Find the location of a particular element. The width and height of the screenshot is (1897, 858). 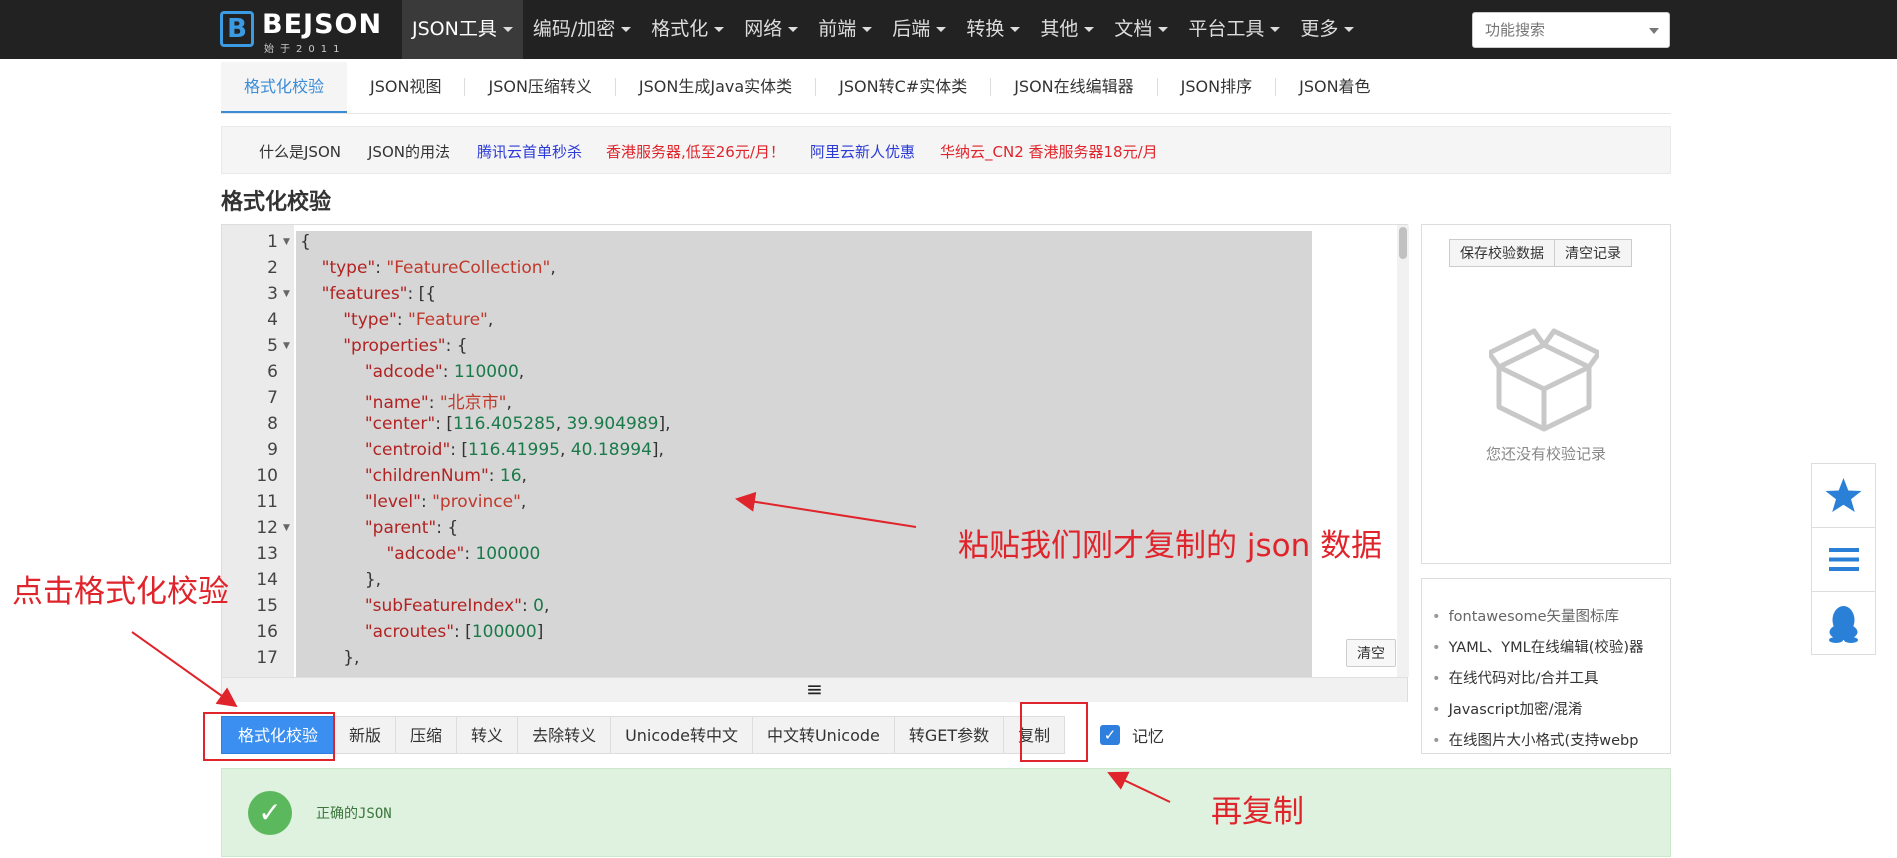

tab-json-csharp: JSON转C#实体类 is located at coordinates (903, 87).